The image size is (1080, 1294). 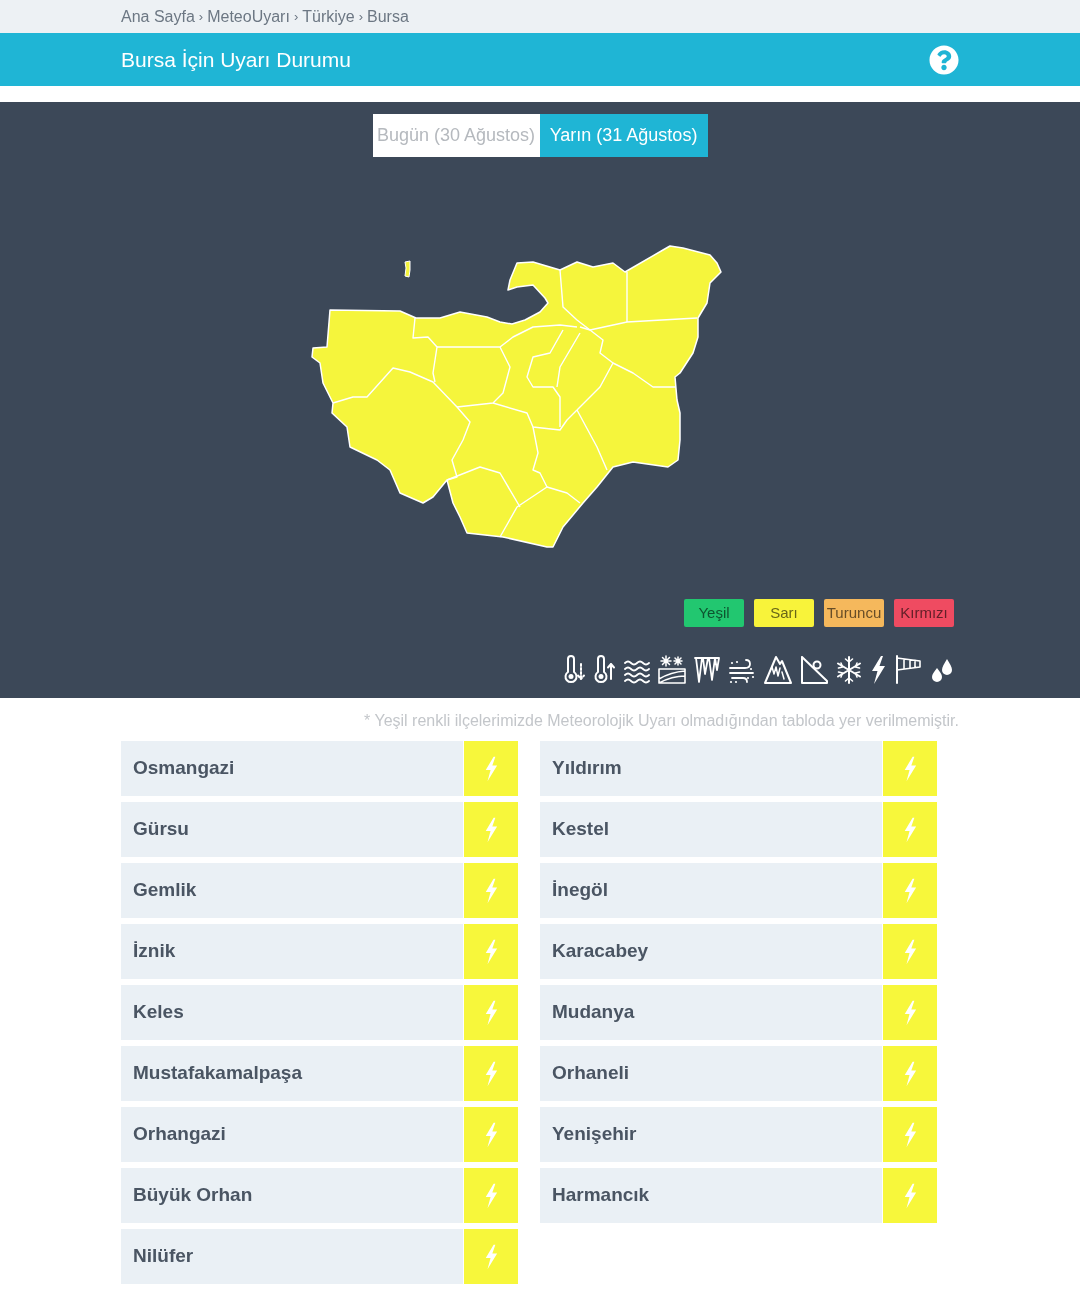 I want to click on icicles-icon, so click(x=707, y=670).